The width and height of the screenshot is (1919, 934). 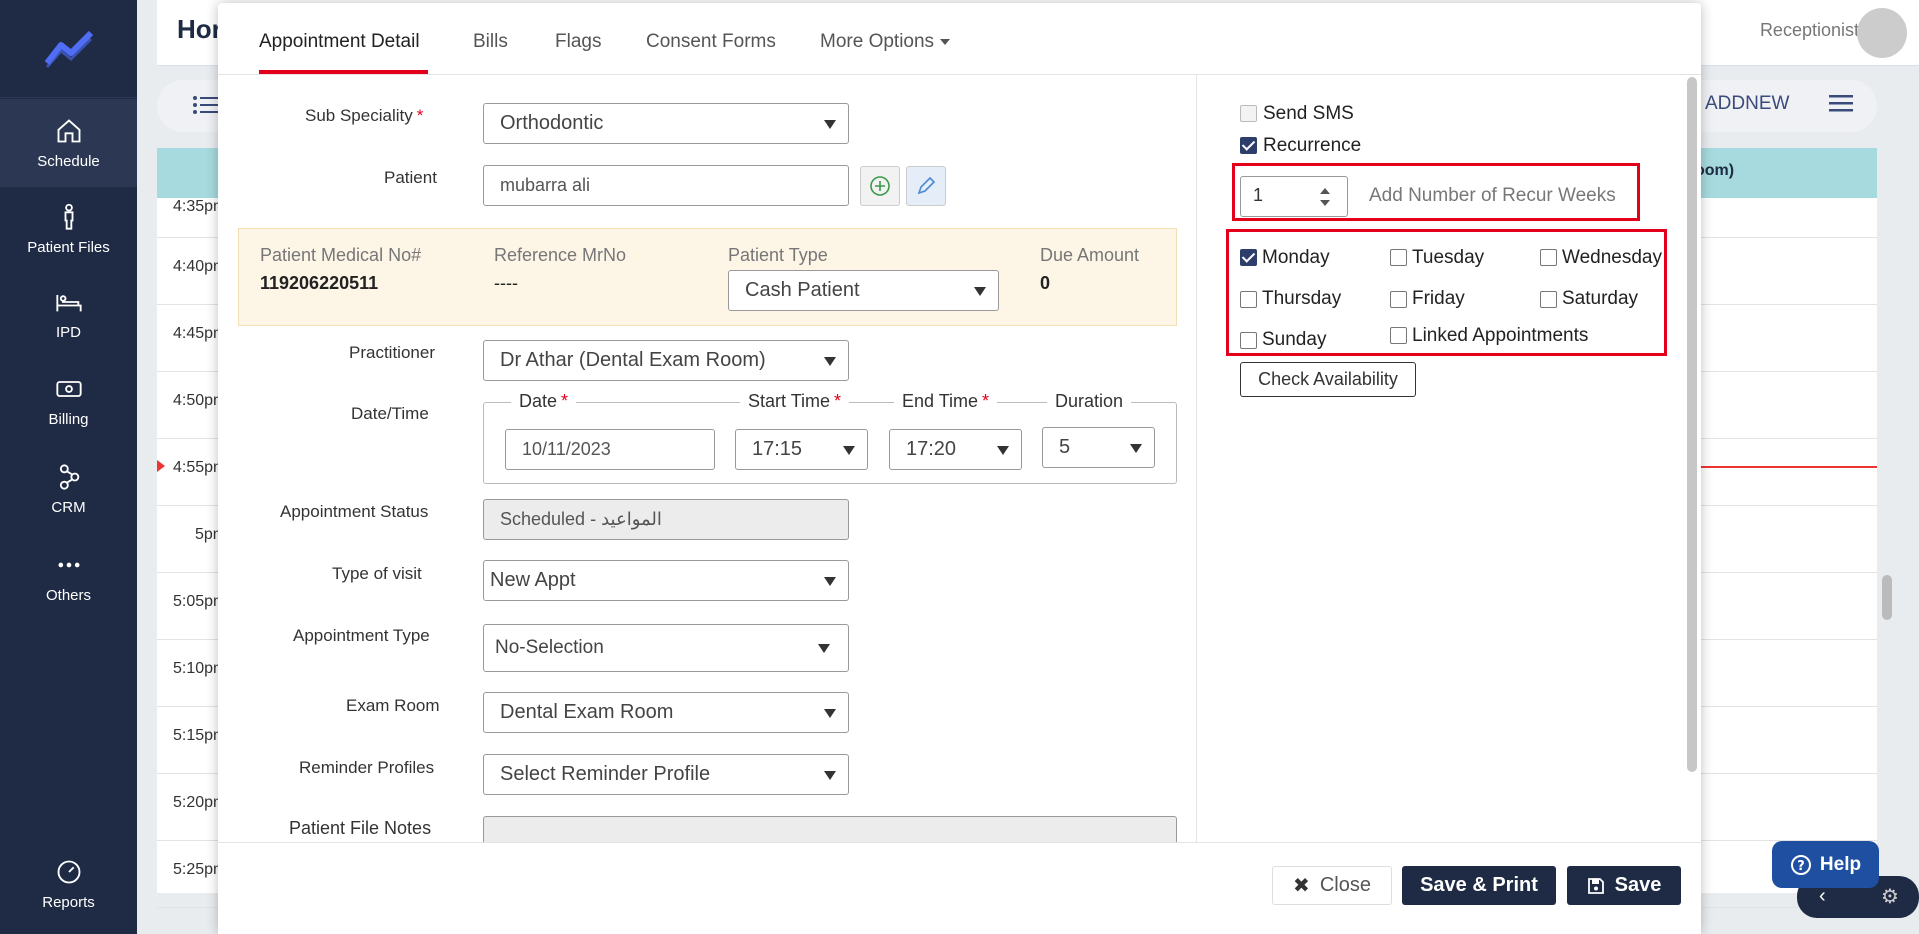 What do you see at coordinates (68, 332) in the screenshot?
I see `sidebar-item-label: IPD` at bounding box center [68, 332].